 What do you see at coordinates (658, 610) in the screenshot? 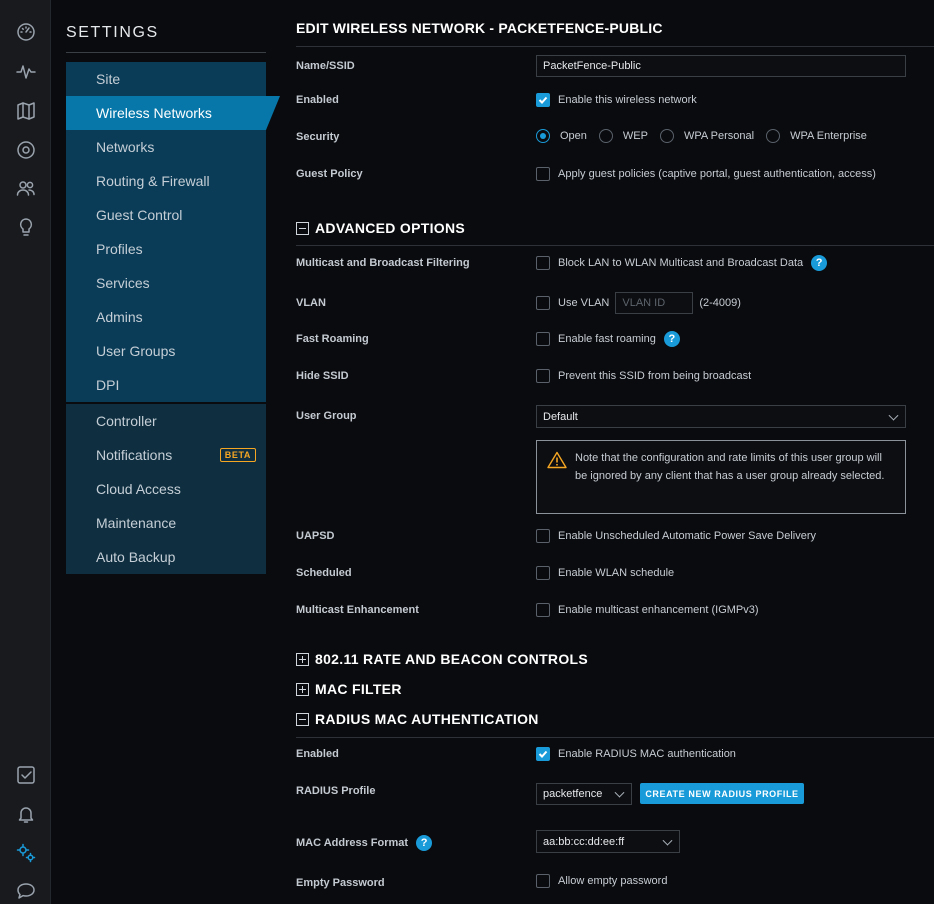
I see `multicast-enhancement-text: Enable multicast enhancement (IGMPv3)` at bounding box center [658, 610].